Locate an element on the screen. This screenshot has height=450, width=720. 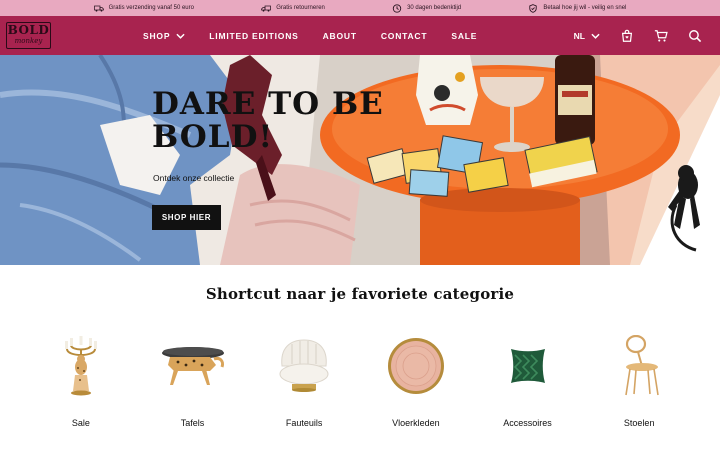
leopard-table-icon is located at coordinates (192, 365).